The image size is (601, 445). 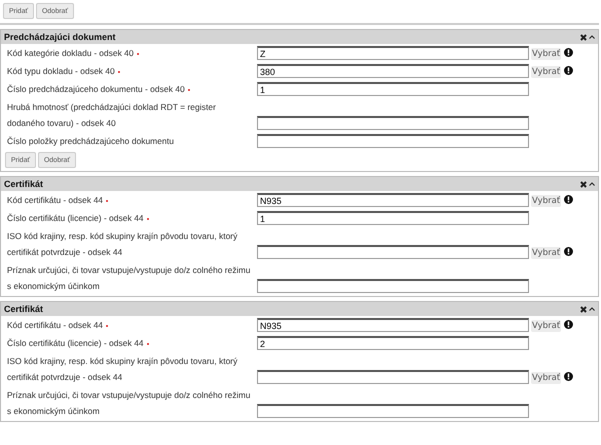 What do you see at coordinates (132, 89) in the screenshot?
I see `field-label: Číslo predchádzajúceho dokumentu - odsek 40` at bounding box center [132, 89].